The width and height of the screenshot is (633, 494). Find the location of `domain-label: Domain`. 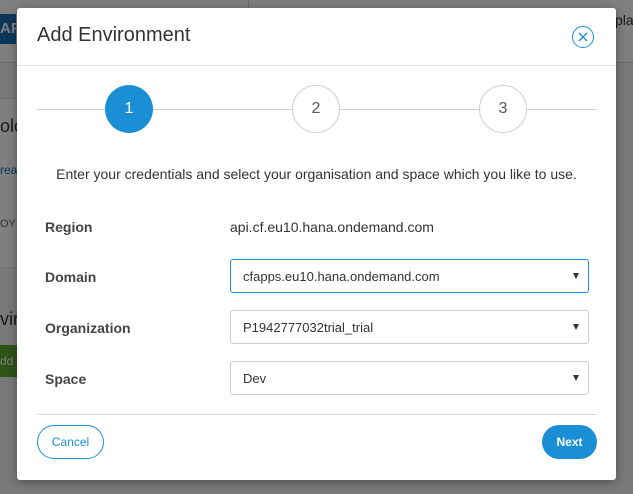

domain-label: Domain is located at coordinates (71, 277).